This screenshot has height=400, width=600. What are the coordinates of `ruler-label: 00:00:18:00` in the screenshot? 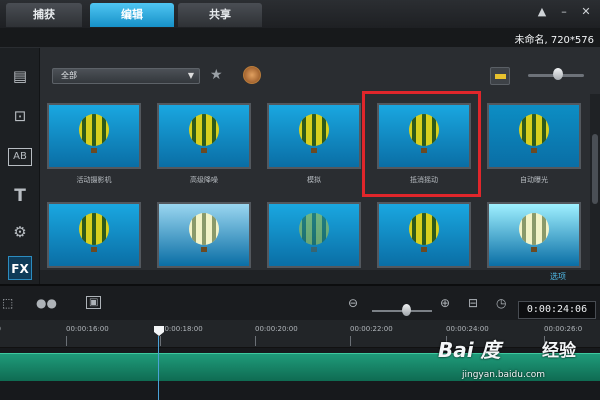 It's located at (181, 329).